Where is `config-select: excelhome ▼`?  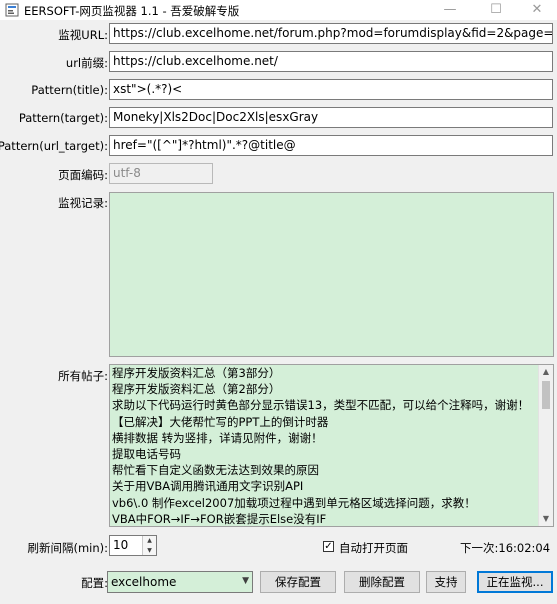 config-select: excelhome ▼ is located at coordinates (180, 582).